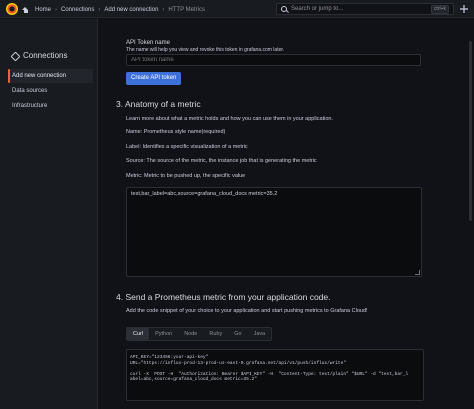 The height and width of the screenshot is (409, 474). Describe the element at coordinates (237, 334) in the screenshot. I see `tab-go: Go` at that location.